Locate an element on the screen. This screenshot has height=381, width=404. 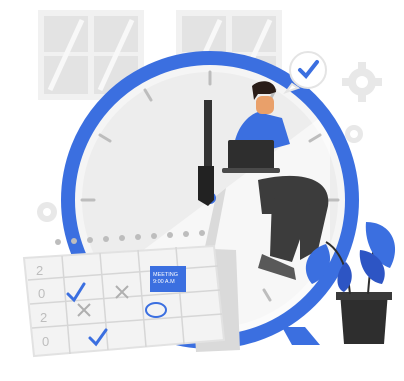
year-digit-2: 0 is located at coordinates (41, 293).